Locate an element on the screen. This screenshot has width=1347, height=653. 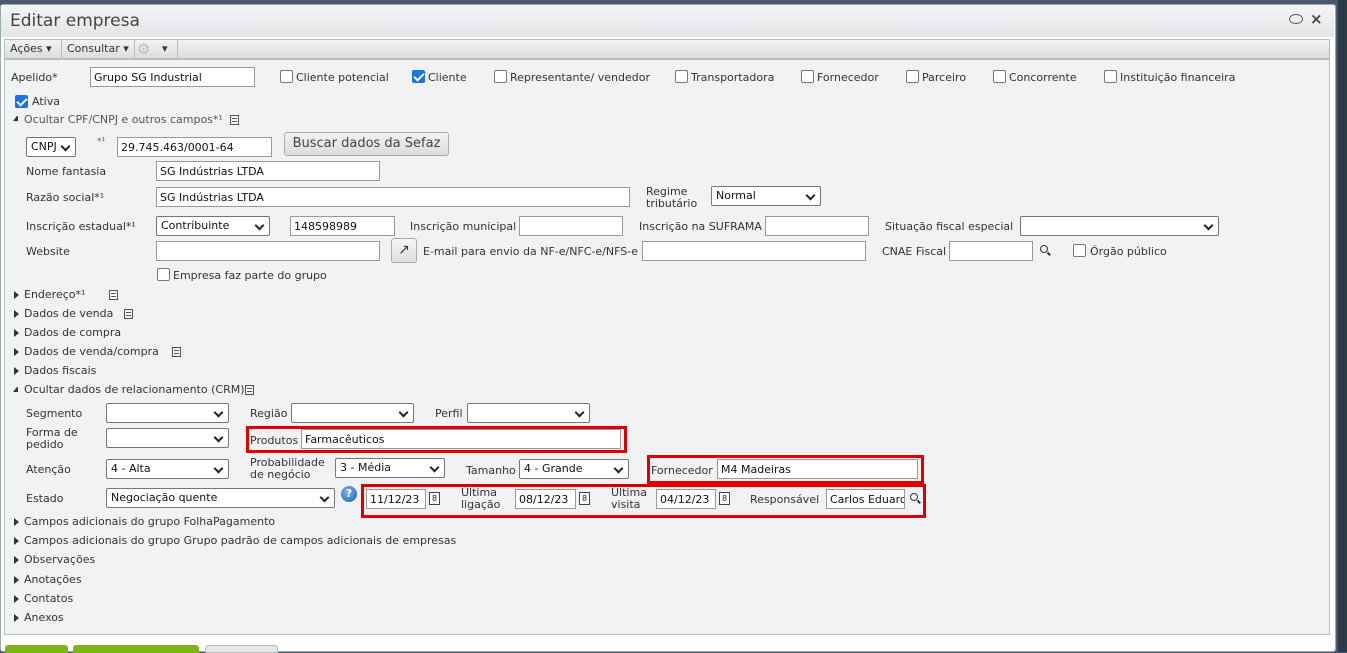
responsavel-label: Responsável is located at coordinates (785, 499).